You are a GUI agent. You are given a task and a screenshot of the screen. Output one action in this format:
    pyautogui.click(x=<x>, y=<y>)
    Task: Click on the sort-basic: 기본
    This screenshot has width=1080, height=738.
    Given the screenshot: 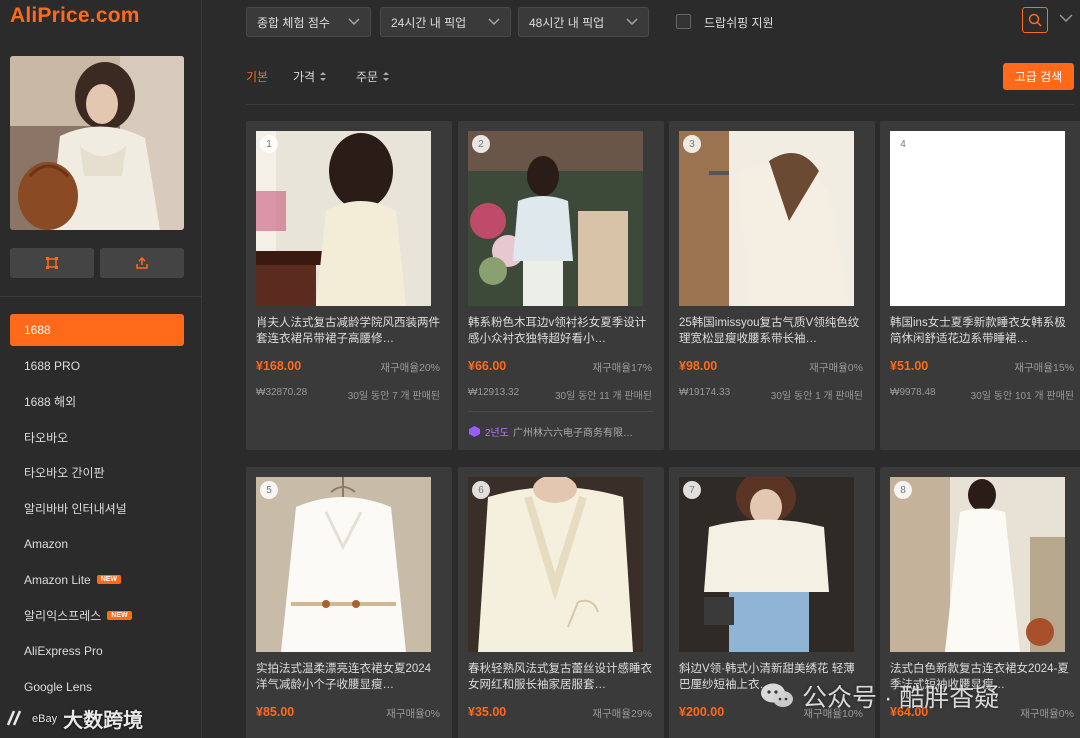 What is the action you would take?
    pyautogui.click(x=257, y=76)
    